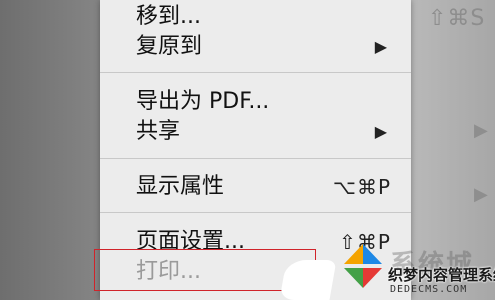 The width and height of the screenshot is (495, 300). What do you see at coordinates (372, 278) in the screenshot?
I see `logo-facet-red` at bounding box center [372, 278].